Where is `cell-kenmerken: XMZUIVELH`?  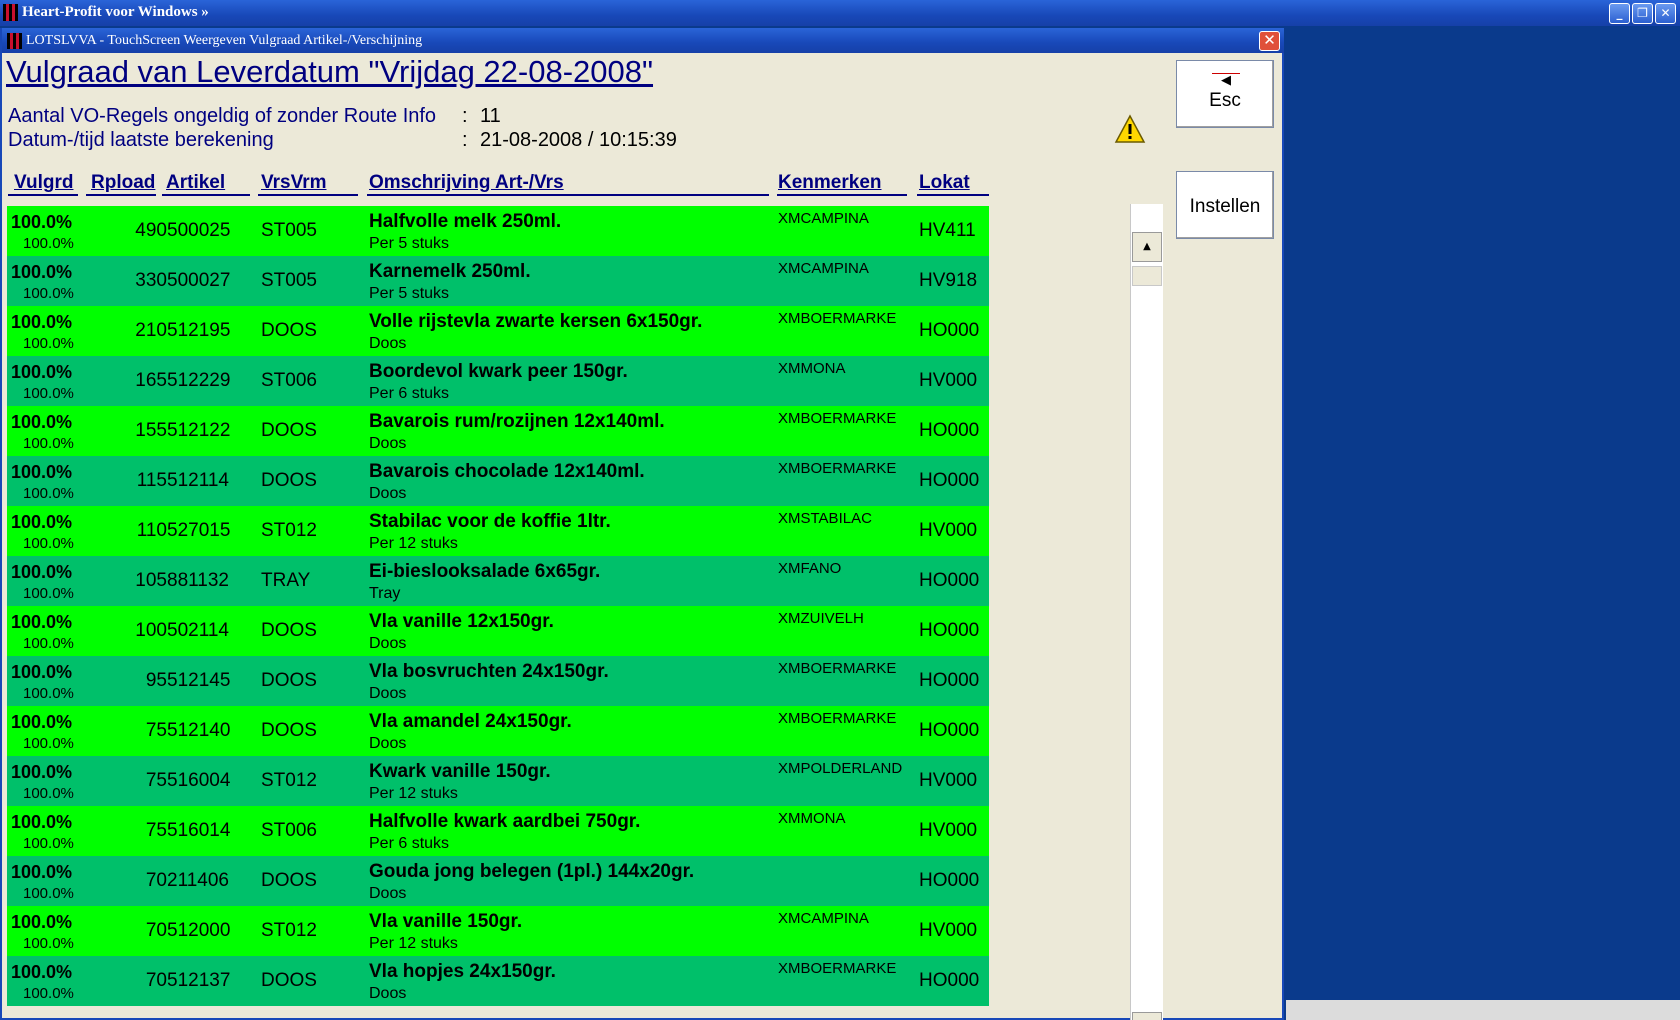 cell-kenmerken: XMZUIVELH is located at coordinates (821, 618).